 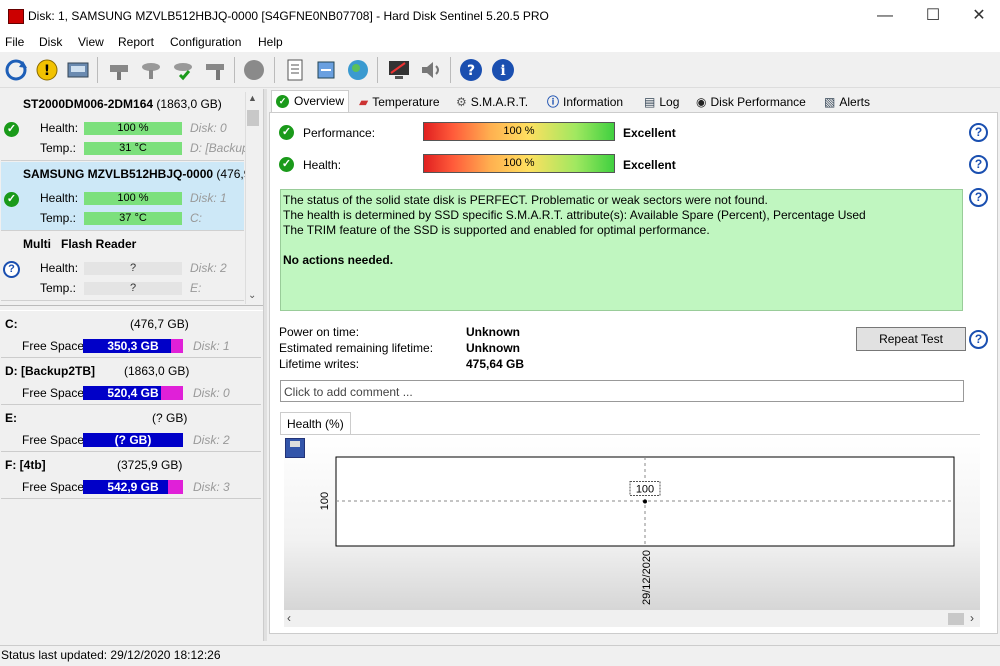 What do you see at coordinates (338, 260) in the screenshot?
I see `action-text: No actions needed.` at bounding box center [338, 260].